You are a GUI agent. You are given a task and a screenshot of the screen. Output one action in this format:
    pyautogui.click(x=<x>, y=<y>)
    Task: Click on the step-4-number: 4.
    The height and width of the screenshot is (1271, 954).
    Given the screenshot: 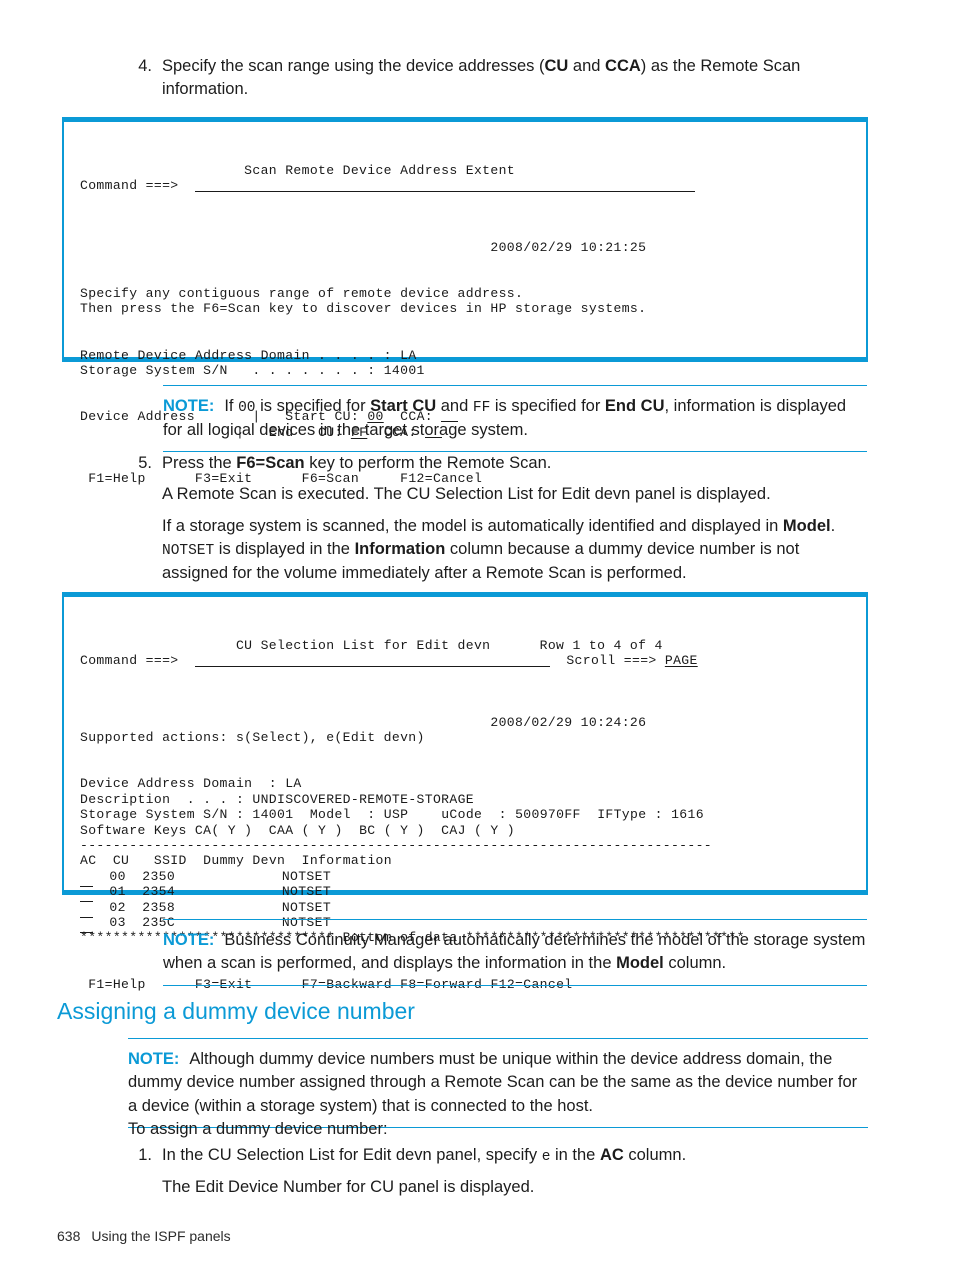 What is the action you would take?
    pyautogui.click(x=145, y=66)
    